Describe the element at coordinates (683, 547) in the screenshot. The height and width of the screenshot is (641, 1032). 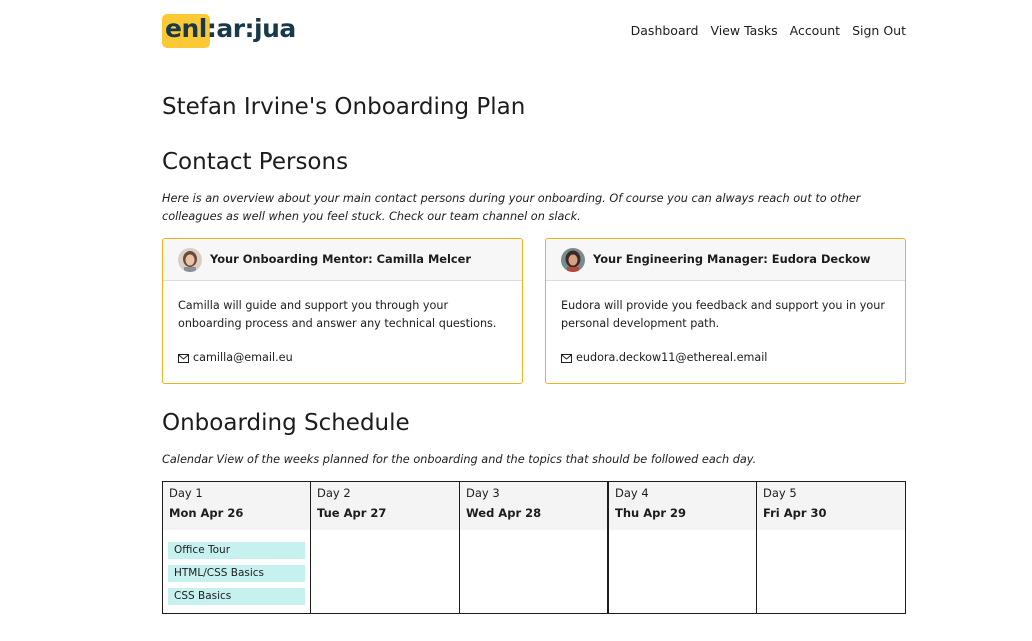
I see `calendar-day-4: Day 4 Thu Apr 29` at that location.